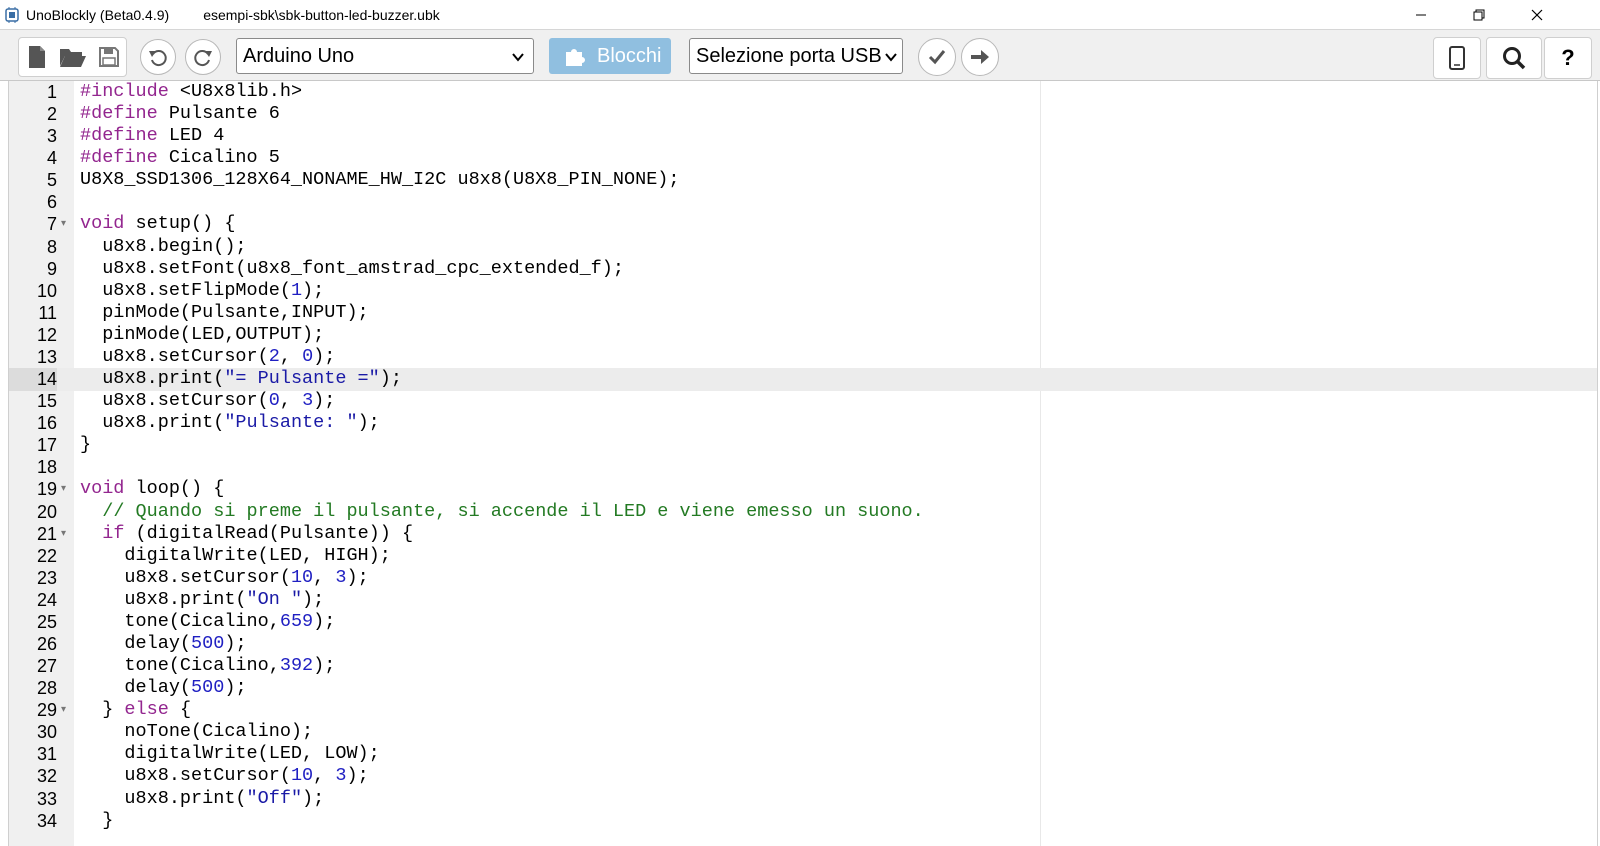 Image resolution: width=1600 pixels, height=846 pixels. What do you see at coordinates (1479, 14) in the screenshot?
I see `restore-button` at bounding box center [1479, 14].